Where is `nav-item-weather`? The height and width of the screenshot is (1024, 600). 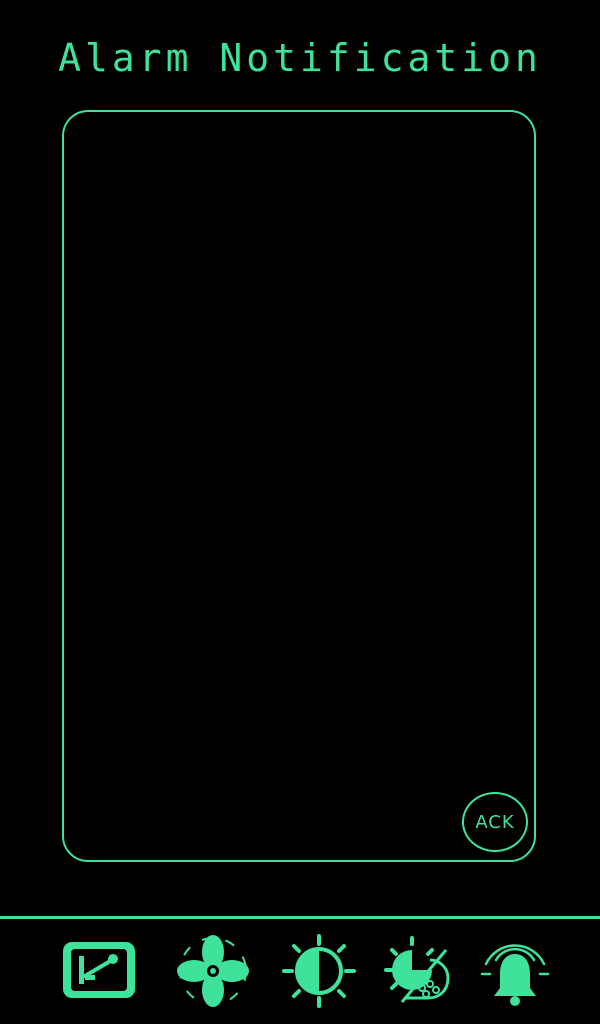 nav-item-weather is located at coordinates (420, 972).